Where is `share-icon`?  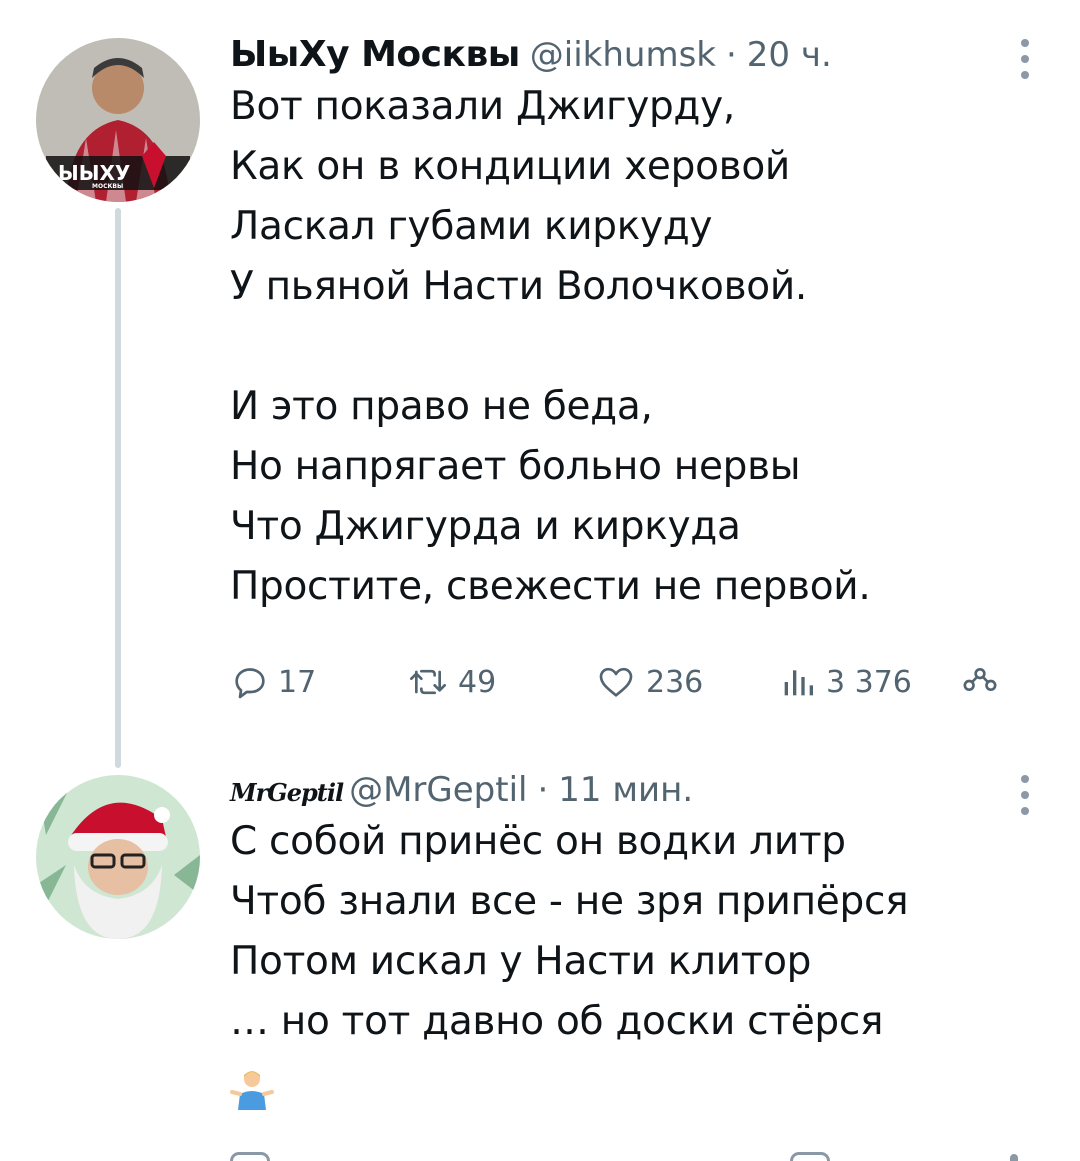 share-icon is located at coordinates (980, 679).